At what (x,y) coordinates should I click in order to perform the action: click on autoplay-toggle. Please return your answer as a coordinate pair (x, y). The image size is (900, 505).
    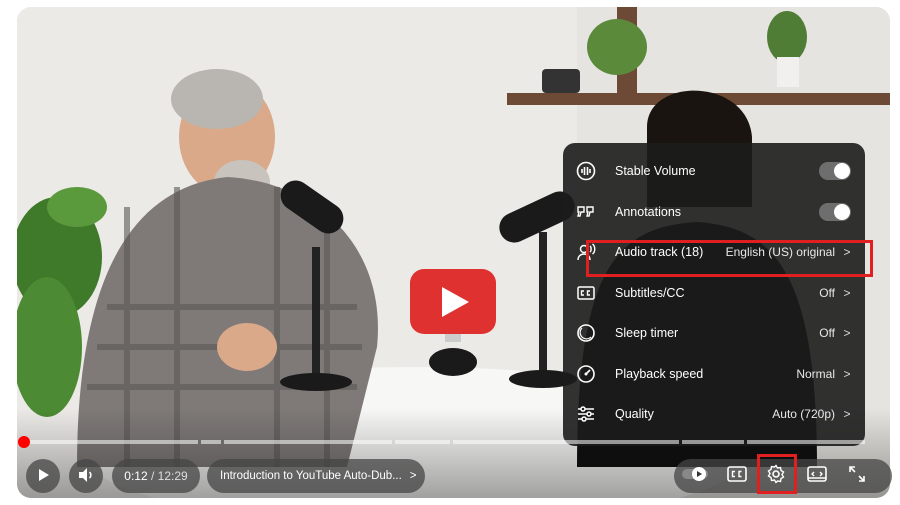
    Looking at the image, I should click on (696, 476).